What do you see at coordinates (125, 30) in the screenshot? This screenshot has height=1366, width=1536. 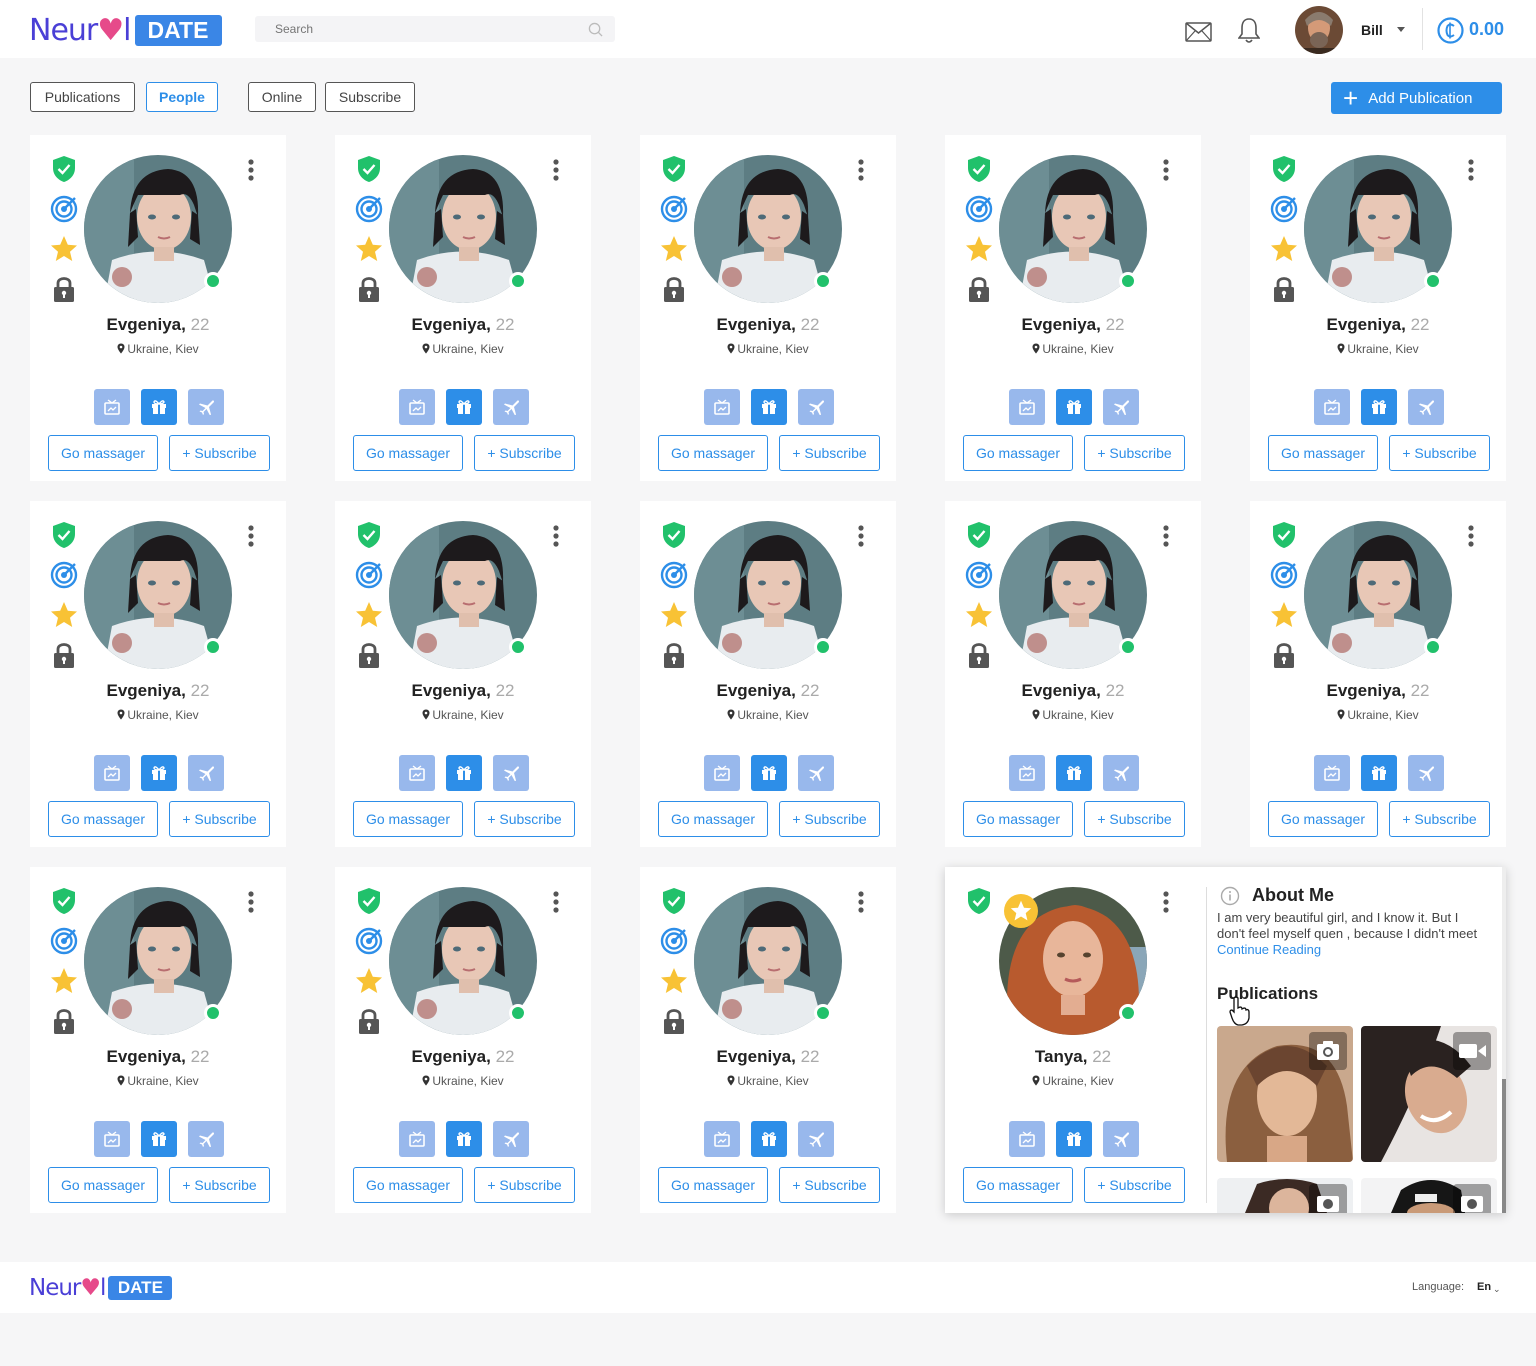 I see `brand-logo: Neur ♥ l DATE` at bounding box center [125, 30].